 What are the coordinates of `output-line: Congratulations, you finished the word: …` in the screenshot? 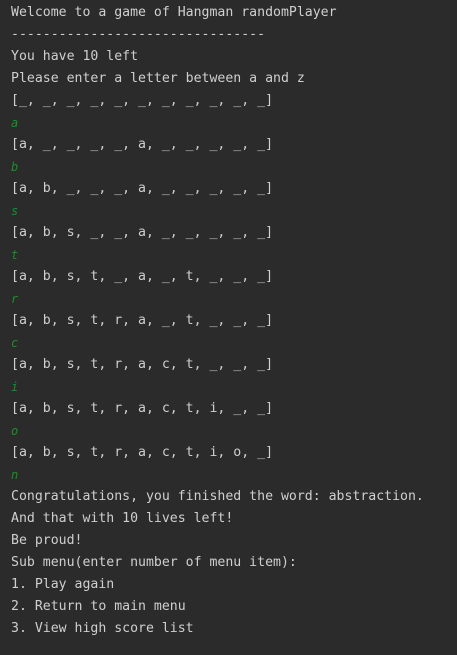 It's located at (217, 496).